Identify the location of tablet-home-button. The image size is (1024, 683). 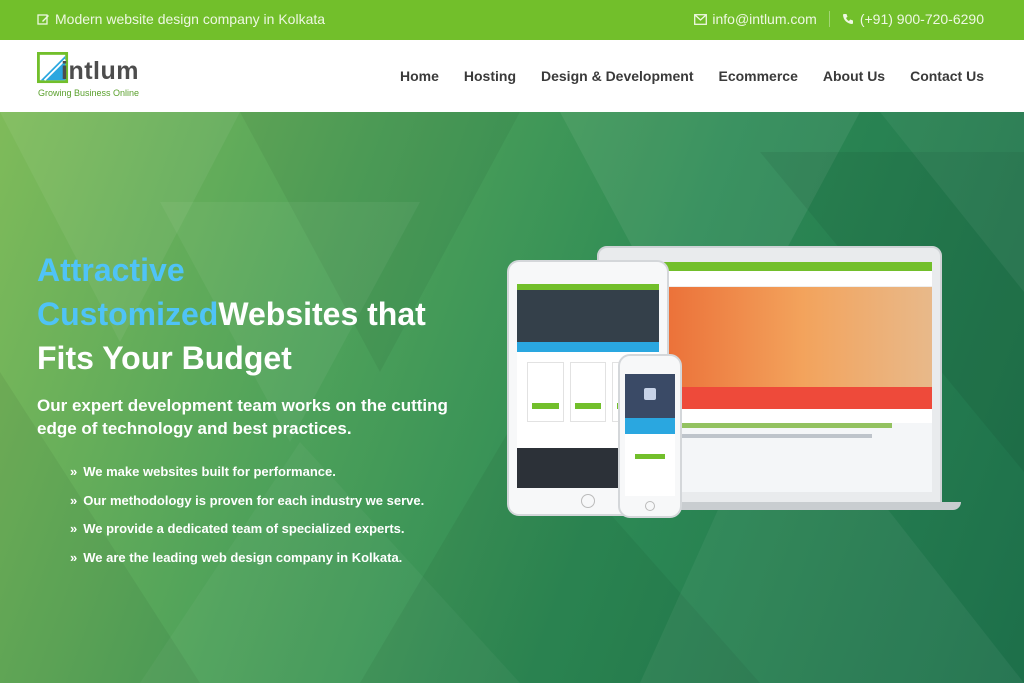
(588, 501).